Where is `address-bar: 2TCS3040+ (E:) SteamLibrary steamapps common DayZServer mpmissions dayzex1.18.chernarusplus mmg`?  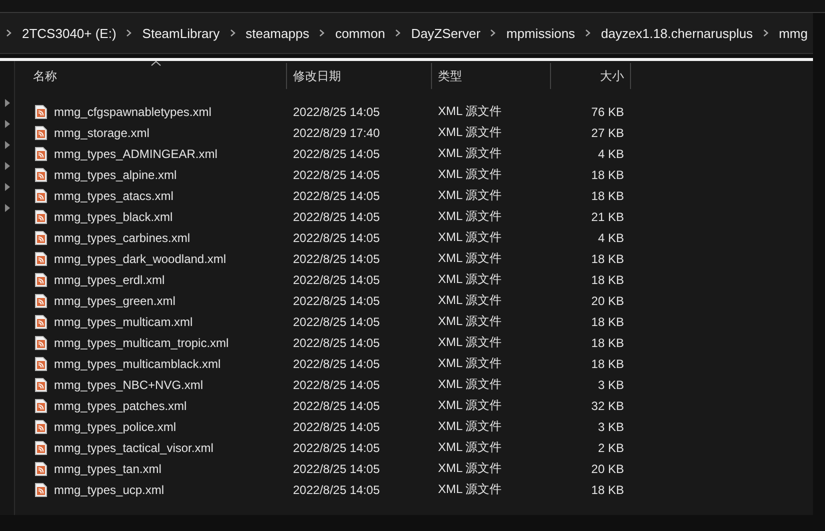
address-bar: 2TCS3040+ (E:) SteamLibrary steamapps common DayZServer mpmissions dayzex1.18.chernarusplus mmg is located at coordinates (406, 33).